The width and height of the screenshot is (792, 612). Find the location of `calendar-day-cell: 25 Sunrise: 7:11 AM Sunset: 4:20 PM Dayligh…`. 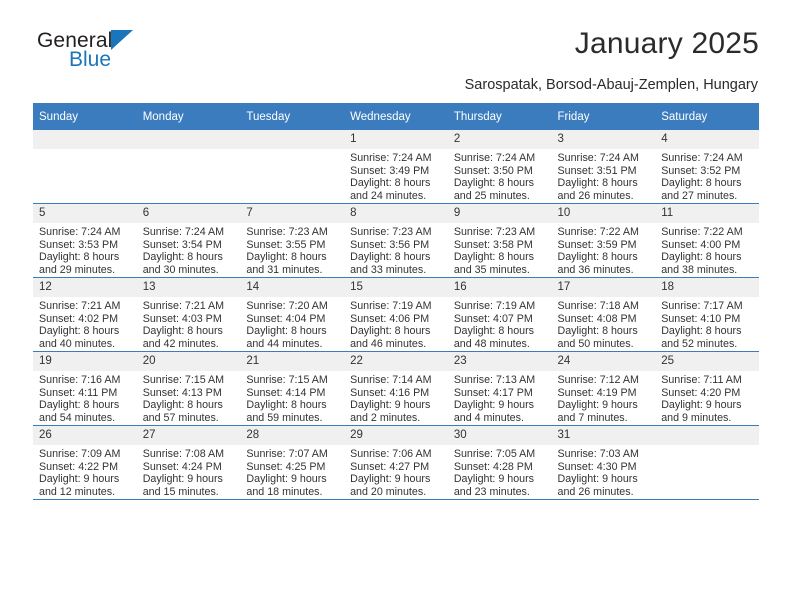

calendar-day-cell: 25 Sunrise: 7:11 AM Sunset: 4:20 PM Dayligh… is located at coordinates (707, 388).